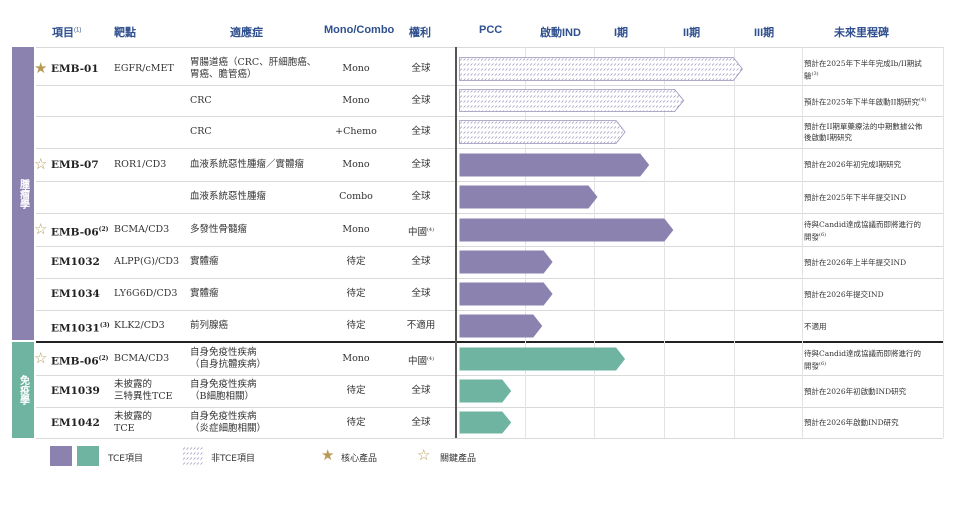  Describe the element at coordinates (140, 164) in the screenshot. I see `target-line: ROR1/CD3` at that location.